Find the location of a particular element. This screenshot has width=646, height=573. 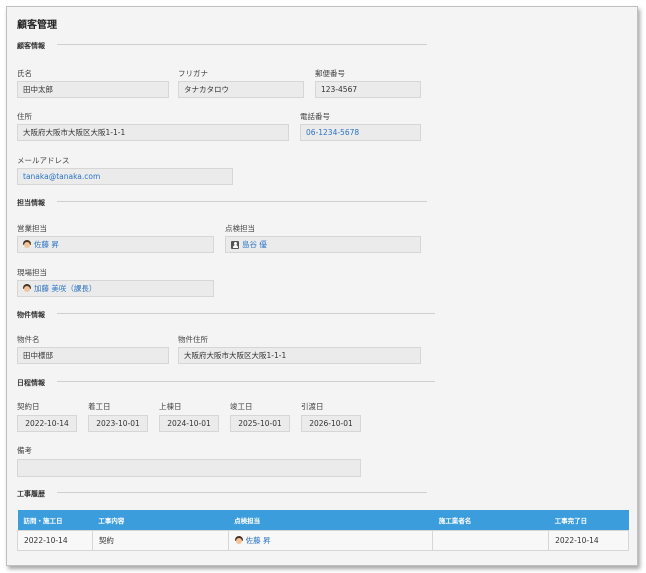

address-field: 大阪府大阪市大阪区大阪1-1-1 is located at coordinates (153, 132).